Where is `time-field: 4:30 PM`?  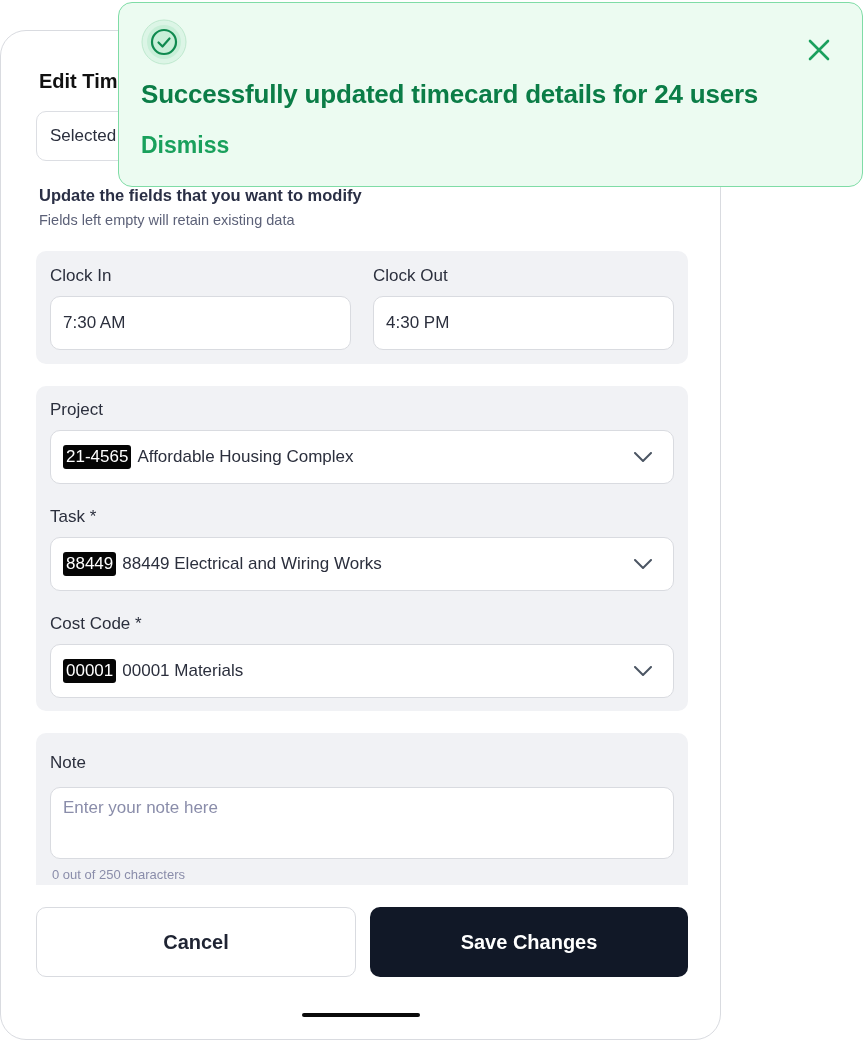 time-field: 4:30 PM is located at coordinates (523, 323).